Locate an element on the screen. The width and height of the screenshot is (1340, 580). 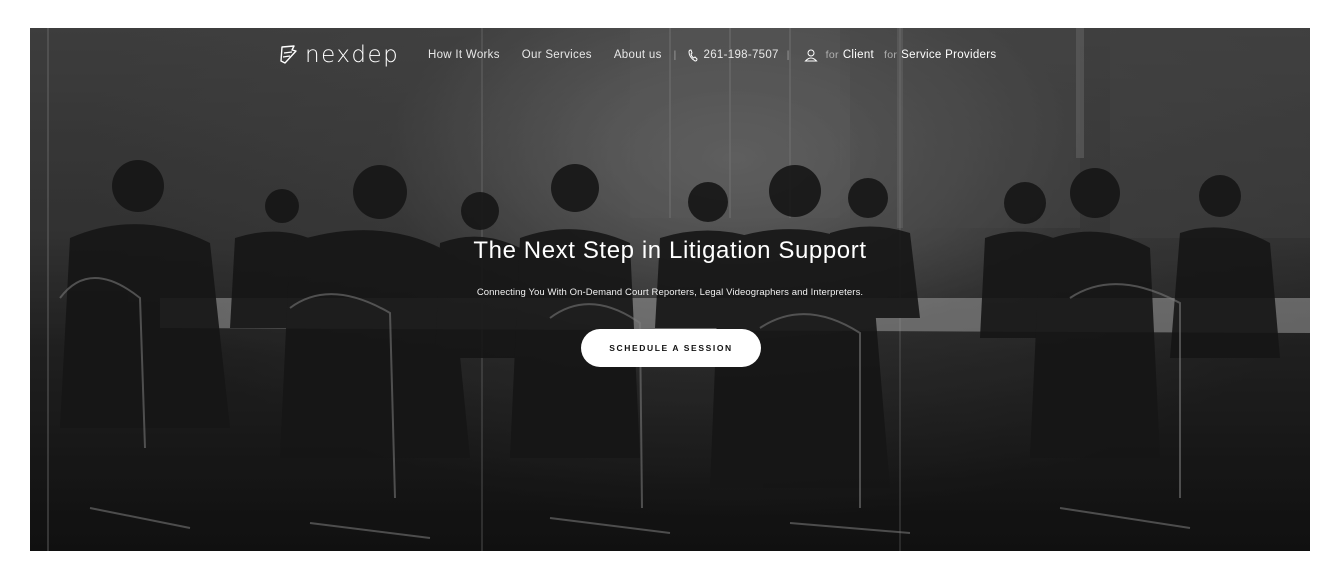
phone-number: 261-198-7507 is located at coordinates (741, 55).